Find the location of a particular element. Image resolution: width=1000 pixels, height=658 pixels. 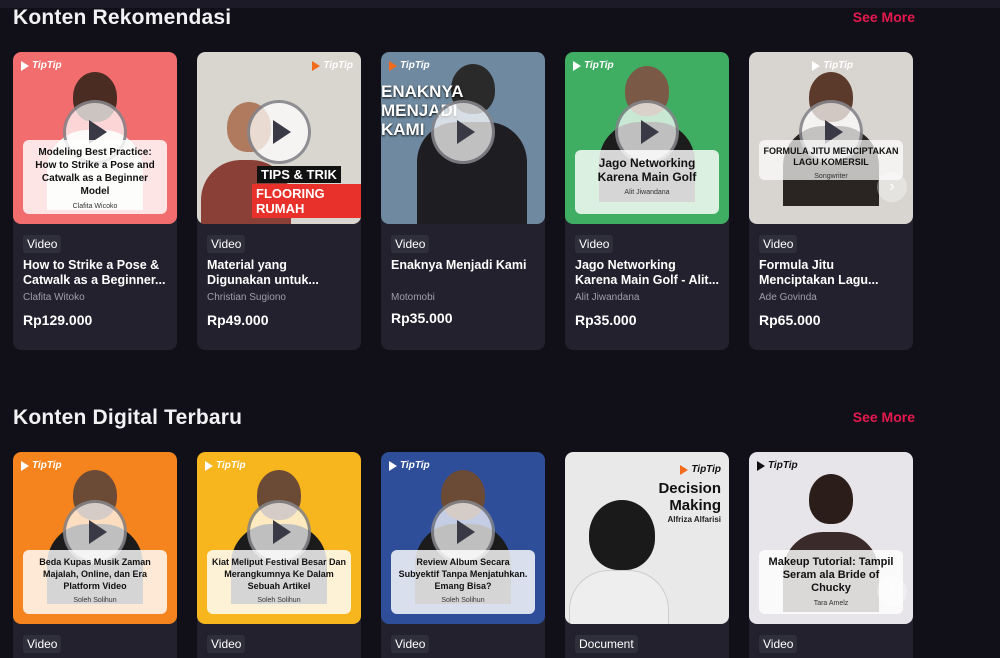

thumbnail-tag: TIPS & TRIK is located at coordinates (299, 174).